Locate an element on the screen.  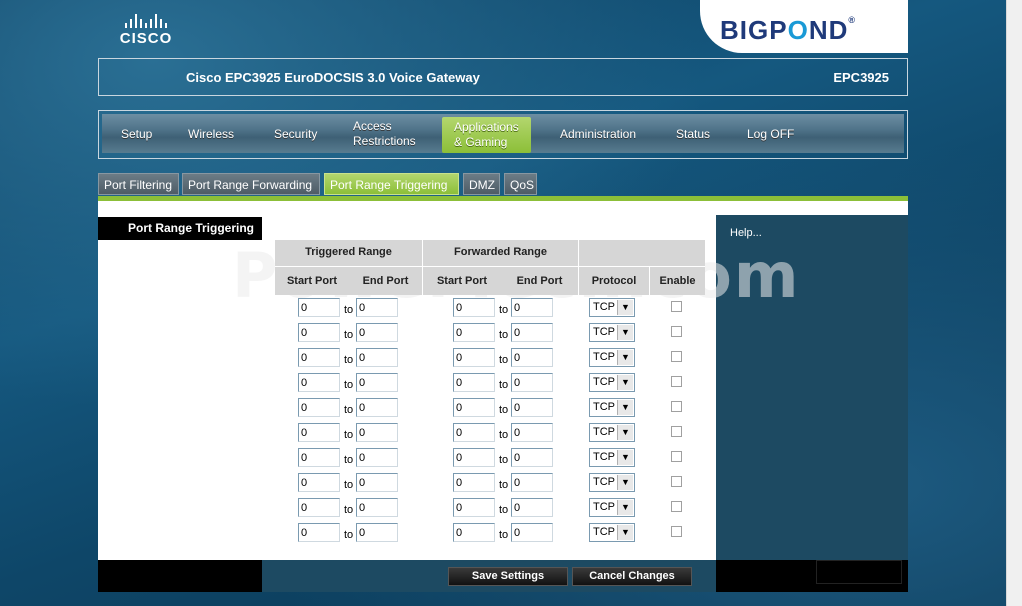
nav-access-restrictions: Access Restrictions is located at coordinates (384, 133).